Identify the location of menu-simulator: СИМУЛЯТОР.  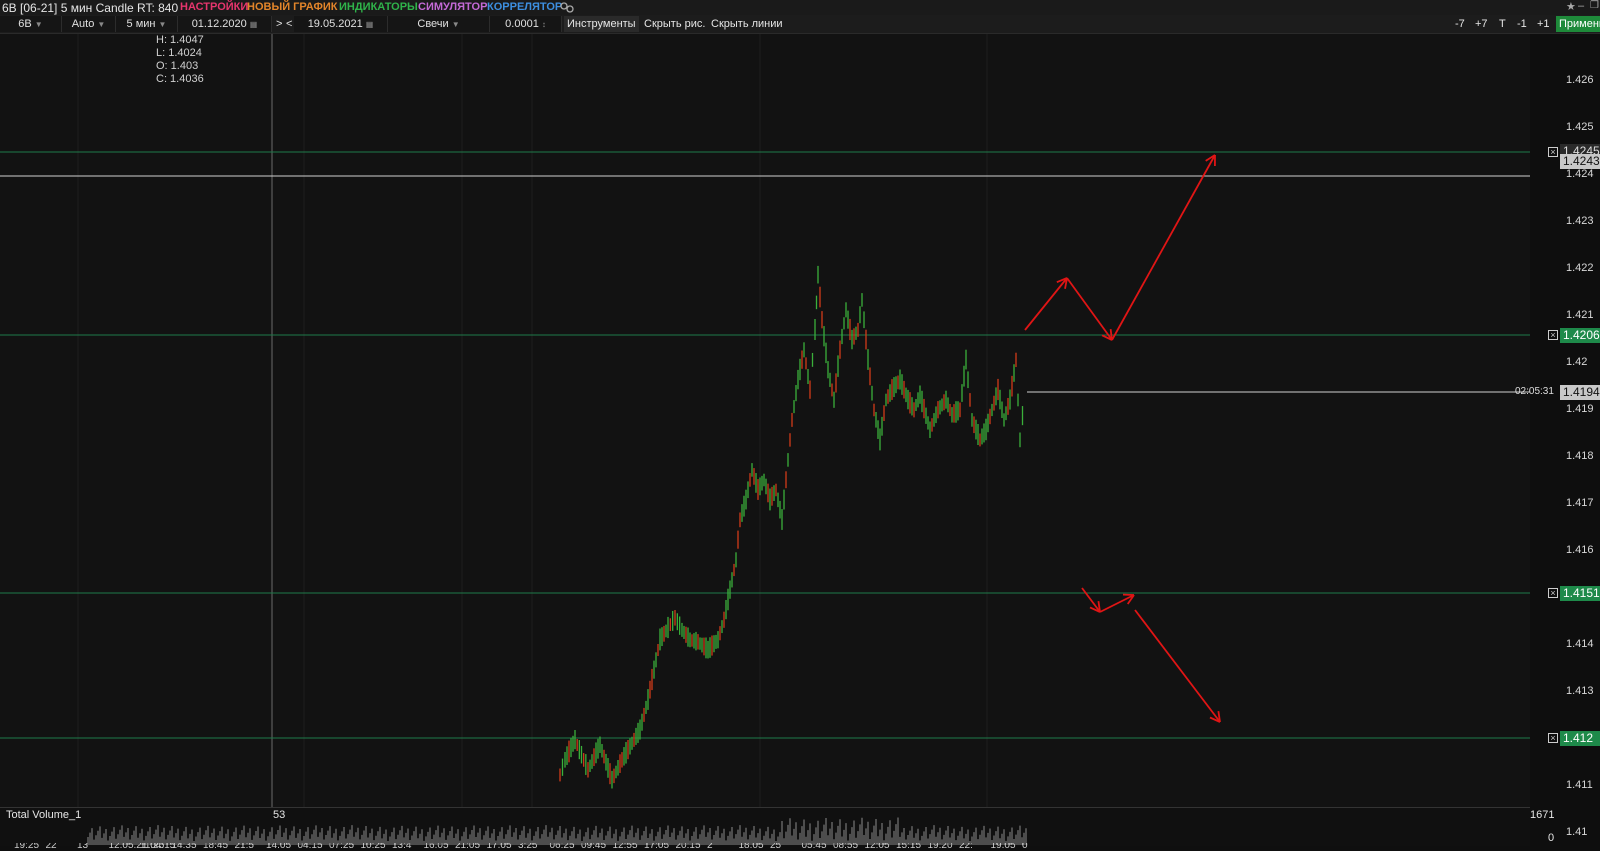
(452, 7).